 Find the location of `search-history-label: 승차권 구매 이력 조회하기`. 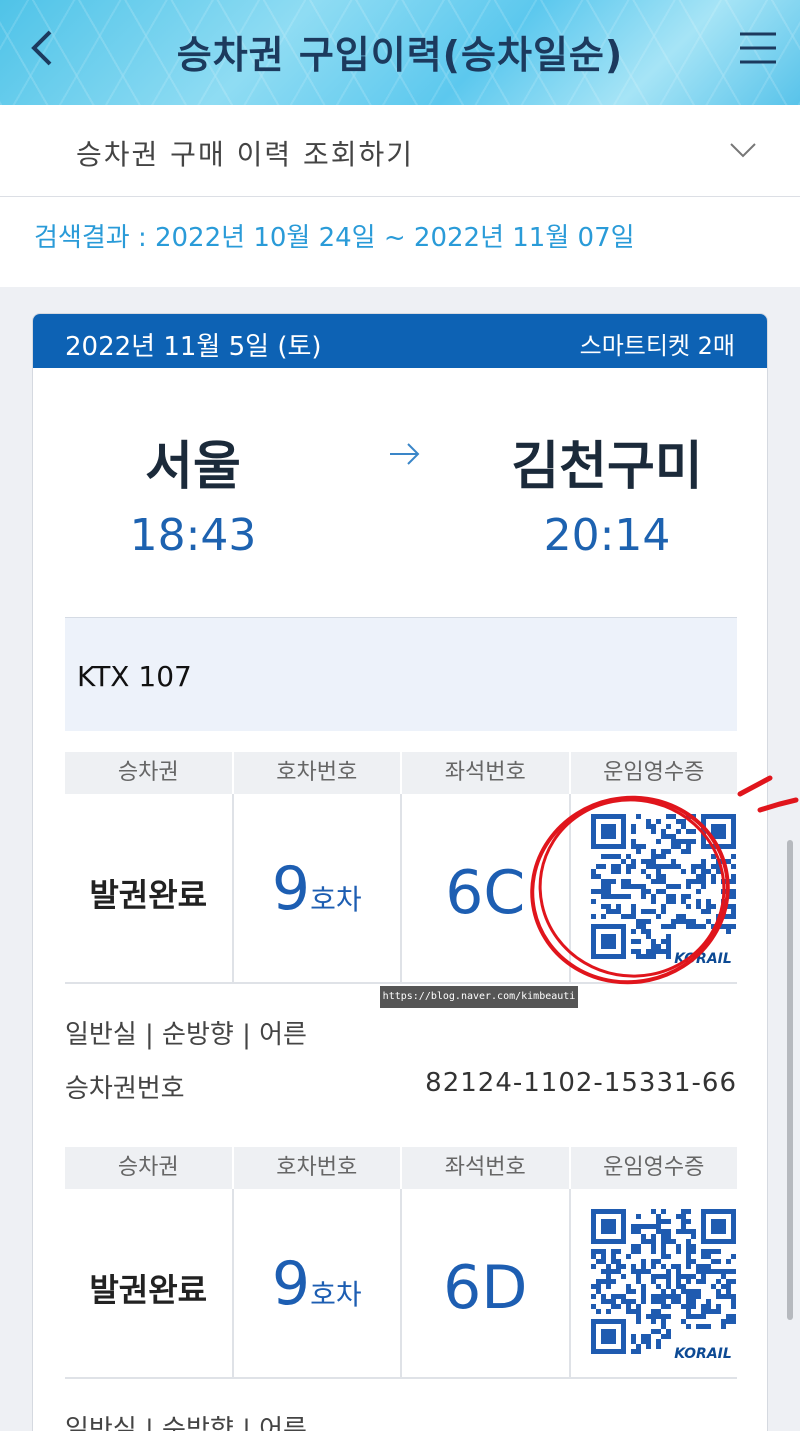

search-history-label: 승차권 구매 이력 조회하기 is located at coordinates (245, 154).